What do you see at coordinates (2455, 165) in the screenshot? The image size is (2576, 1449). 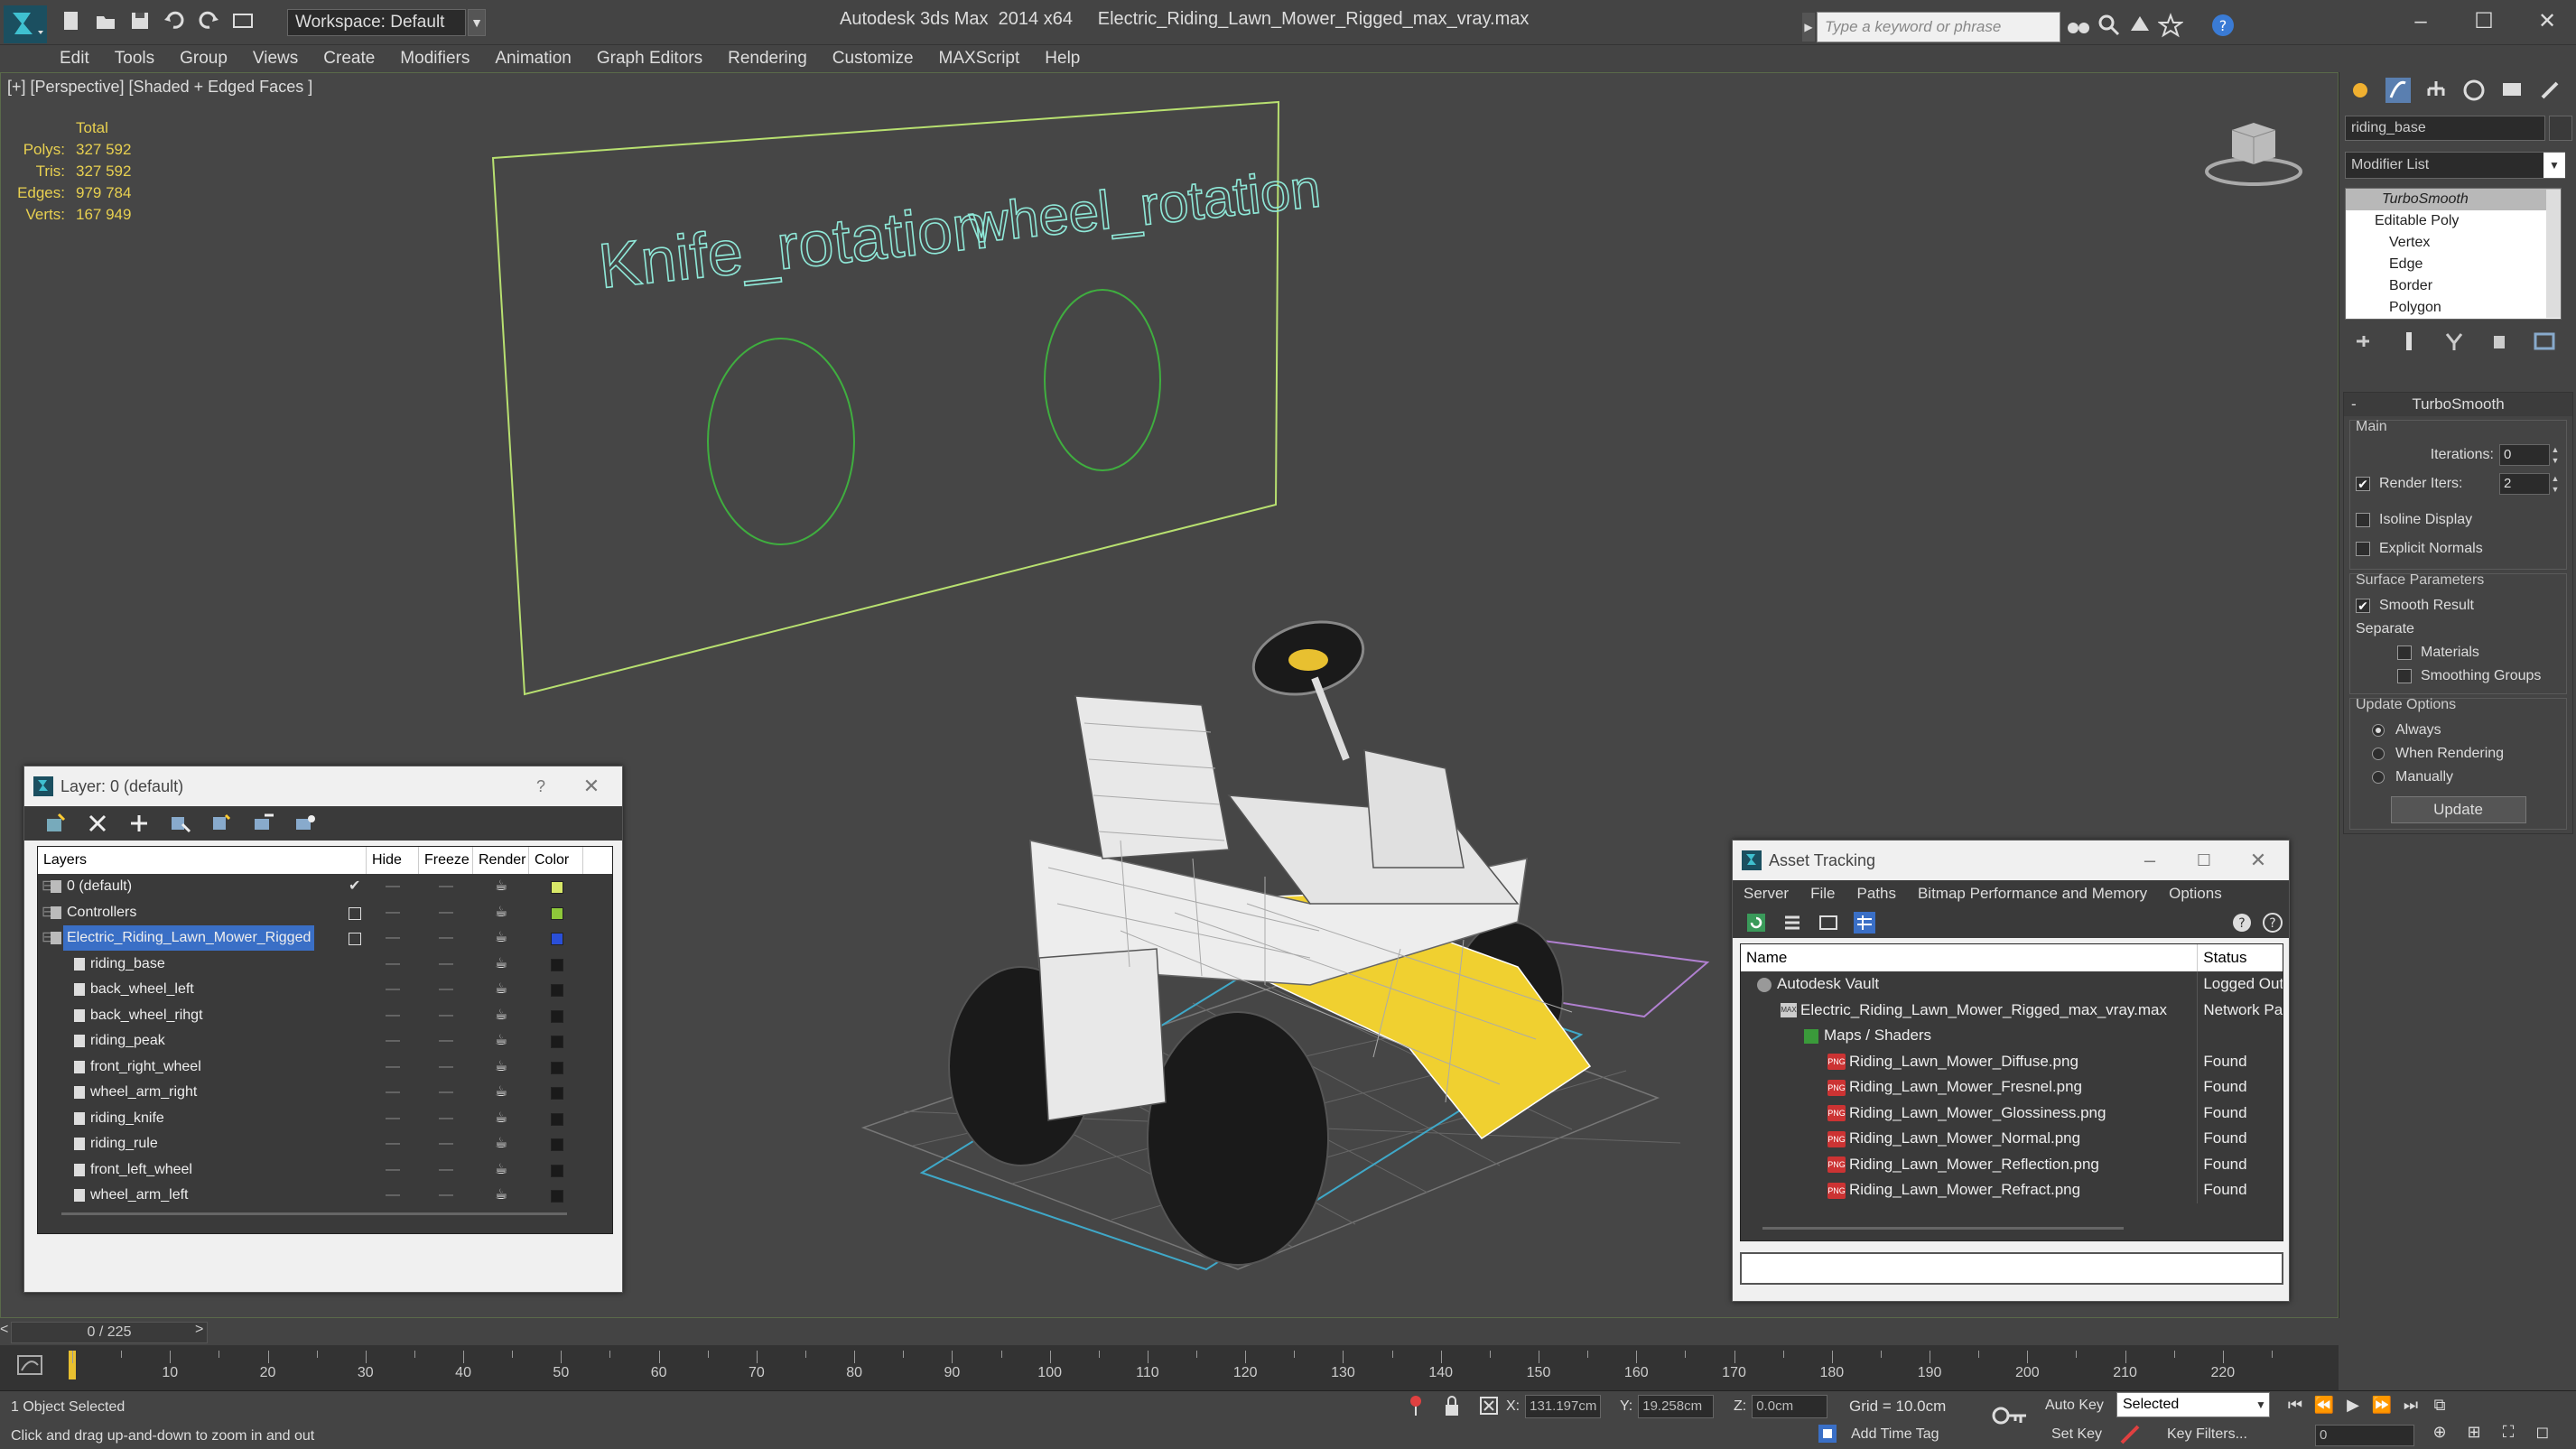 I see `modifier-list-dropdown: Modifier List` at bounding box center [2455, 165].